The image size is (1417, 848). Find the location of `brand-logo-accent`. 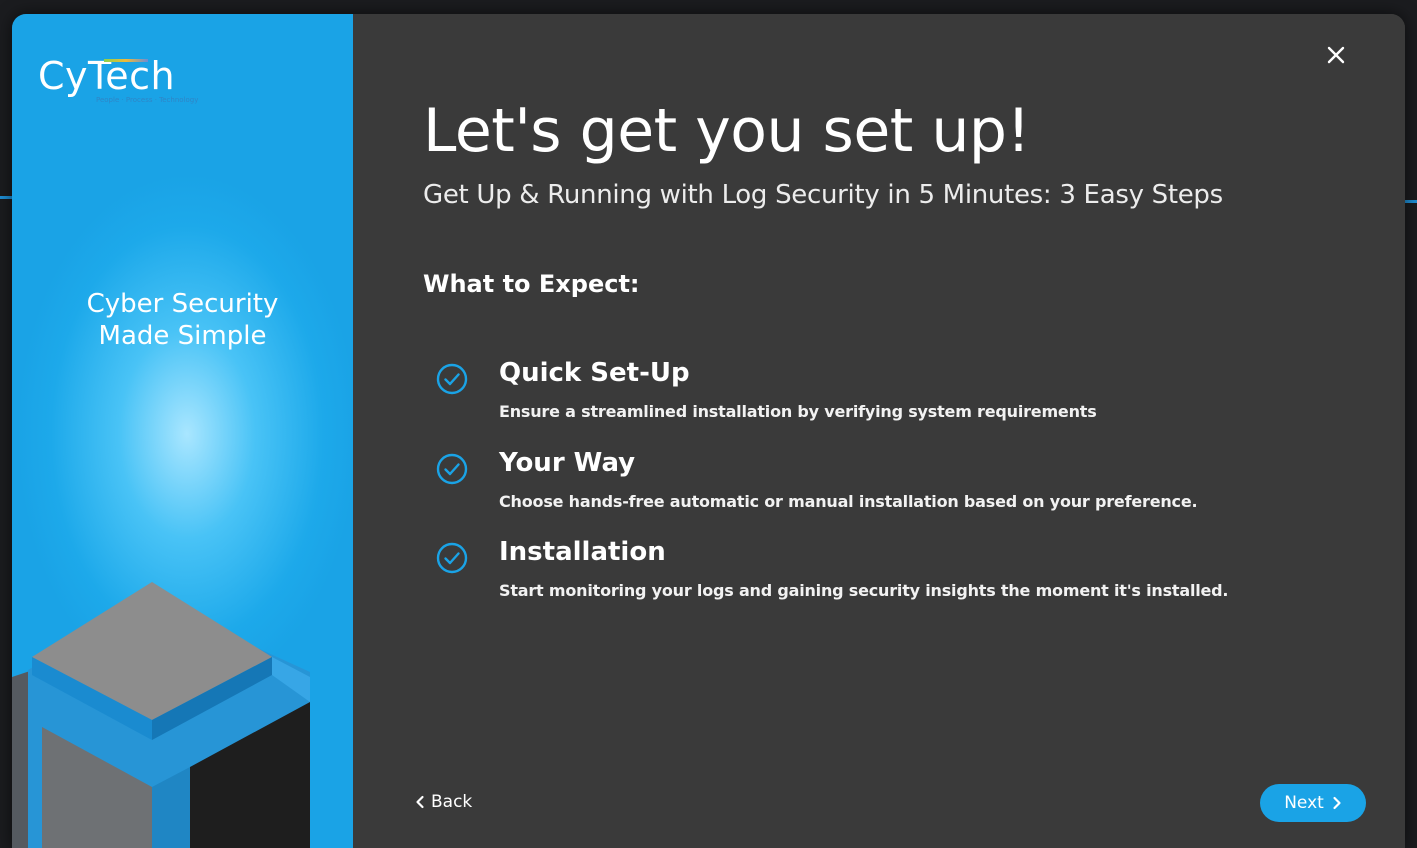

brand-logo-accent is located at coordinates (126, 60).